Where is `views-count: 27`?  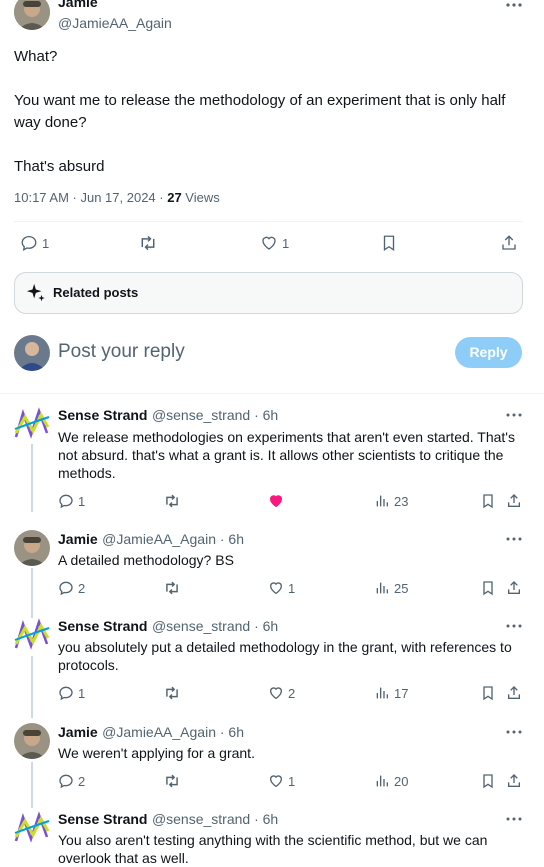
views-count: 27 is located at coordinates (174, 197).